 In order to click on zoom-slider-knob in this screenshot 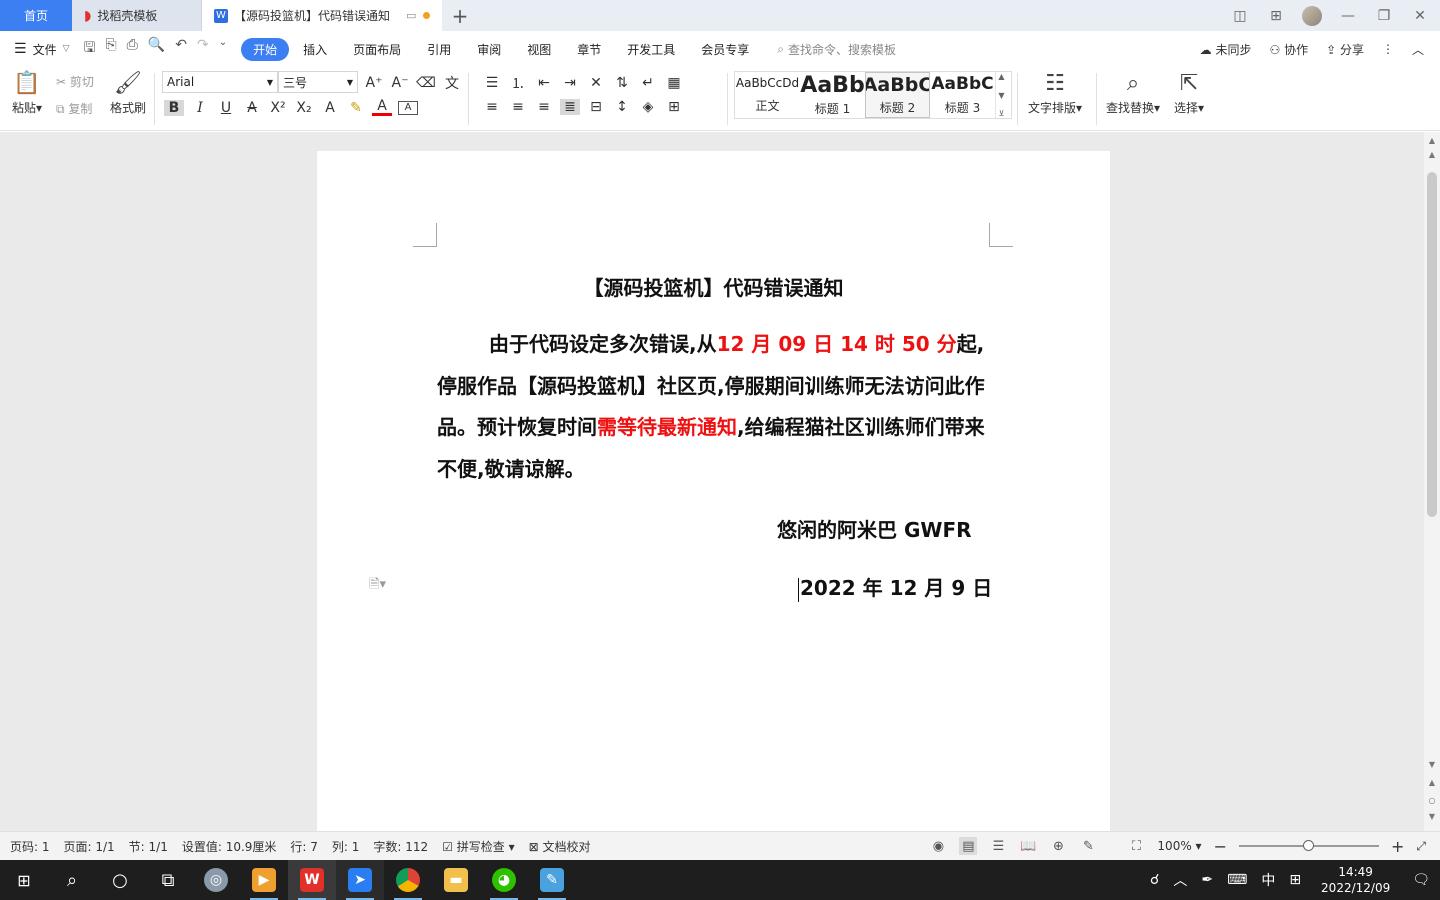, I will do `click(1308, 845)`.